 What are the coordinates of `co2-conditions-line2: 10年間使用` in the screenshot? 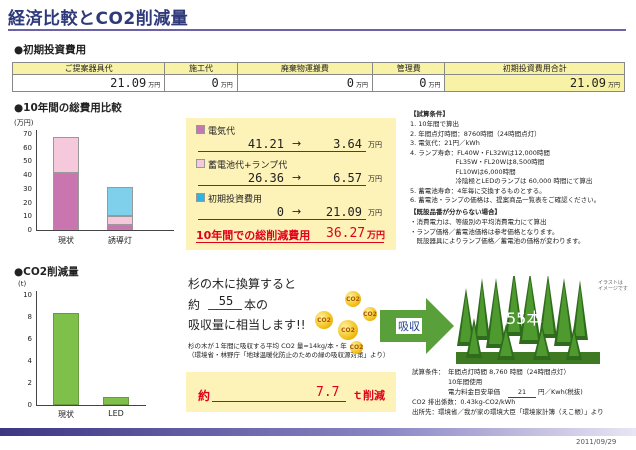 It's located at (465, 382).